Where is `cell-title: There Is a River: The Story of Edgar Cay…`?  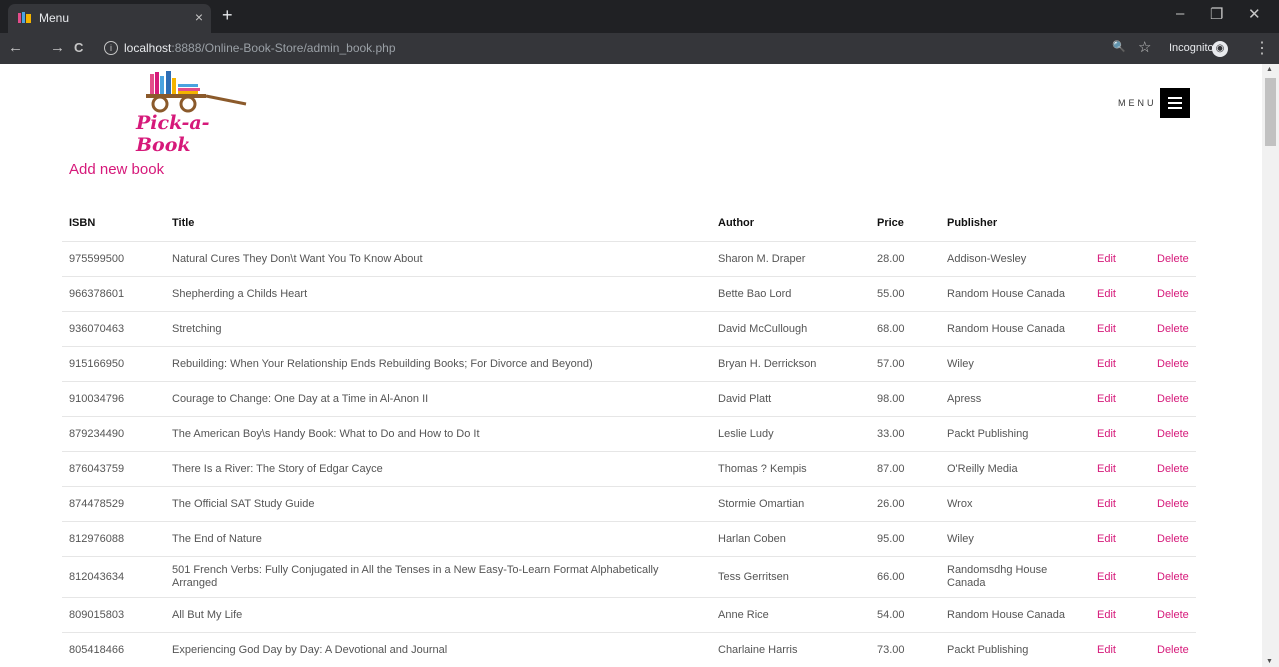
cell-title: There Is a River: The Story of Edgar Cay… is located at coordinates (438, 469).